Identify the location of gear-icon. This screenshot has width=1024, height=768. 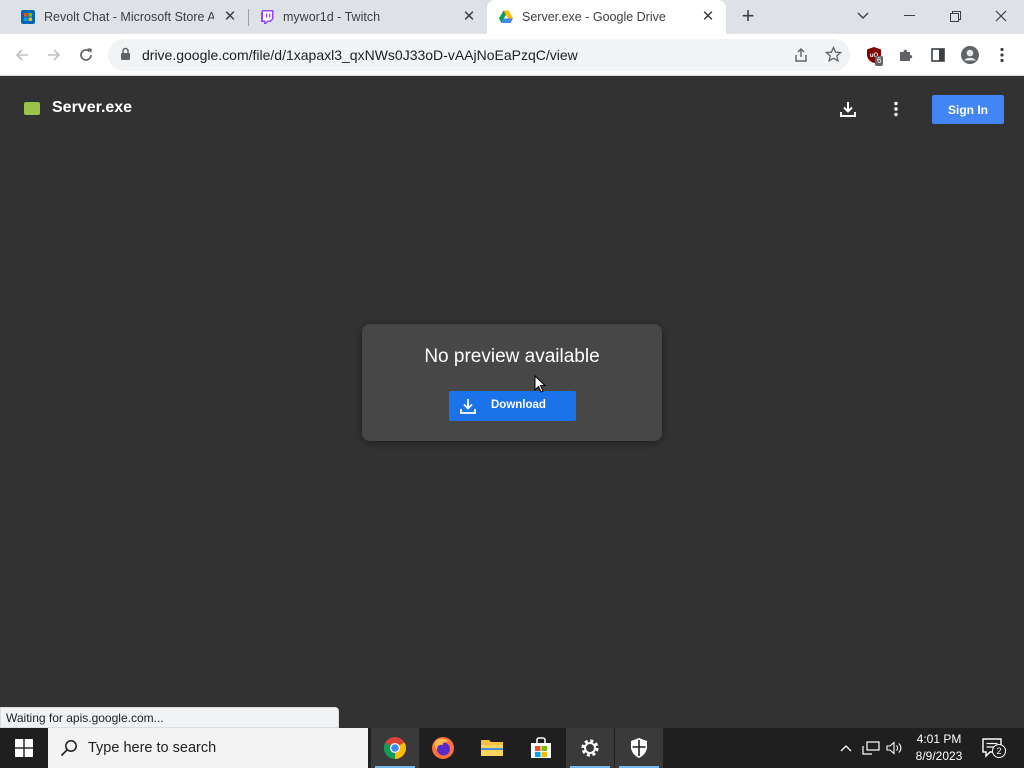
(590, 748).